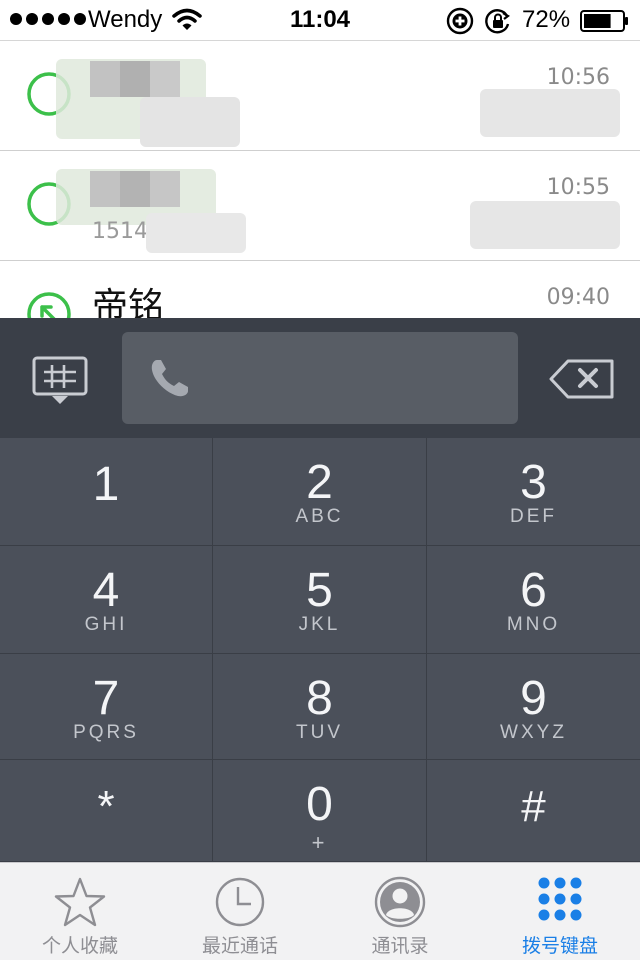  I want to click on key-digit: 3, so click(533, 482).